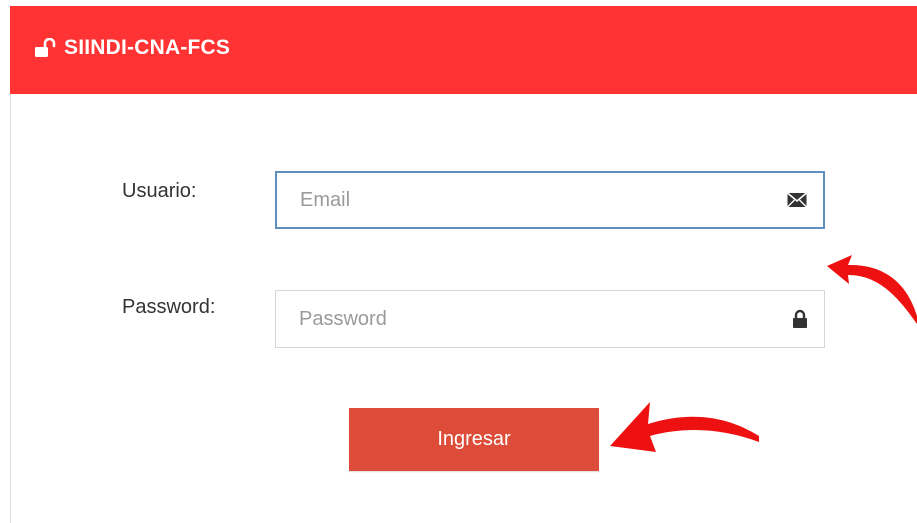 Image resolution: width=917 pixels, height=523 pixels. Describe the element at coordinates (147, 47) in the screenshot. I see `app-title: SIINDI-CNA-FCS` at that location.